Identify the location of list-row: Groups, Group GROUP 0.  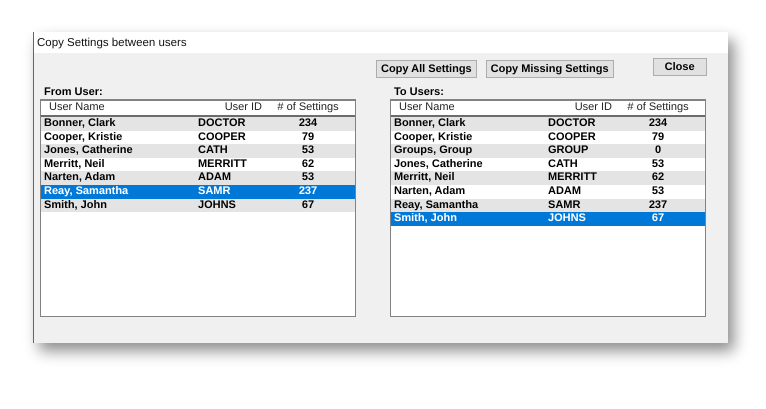
(548, 151).